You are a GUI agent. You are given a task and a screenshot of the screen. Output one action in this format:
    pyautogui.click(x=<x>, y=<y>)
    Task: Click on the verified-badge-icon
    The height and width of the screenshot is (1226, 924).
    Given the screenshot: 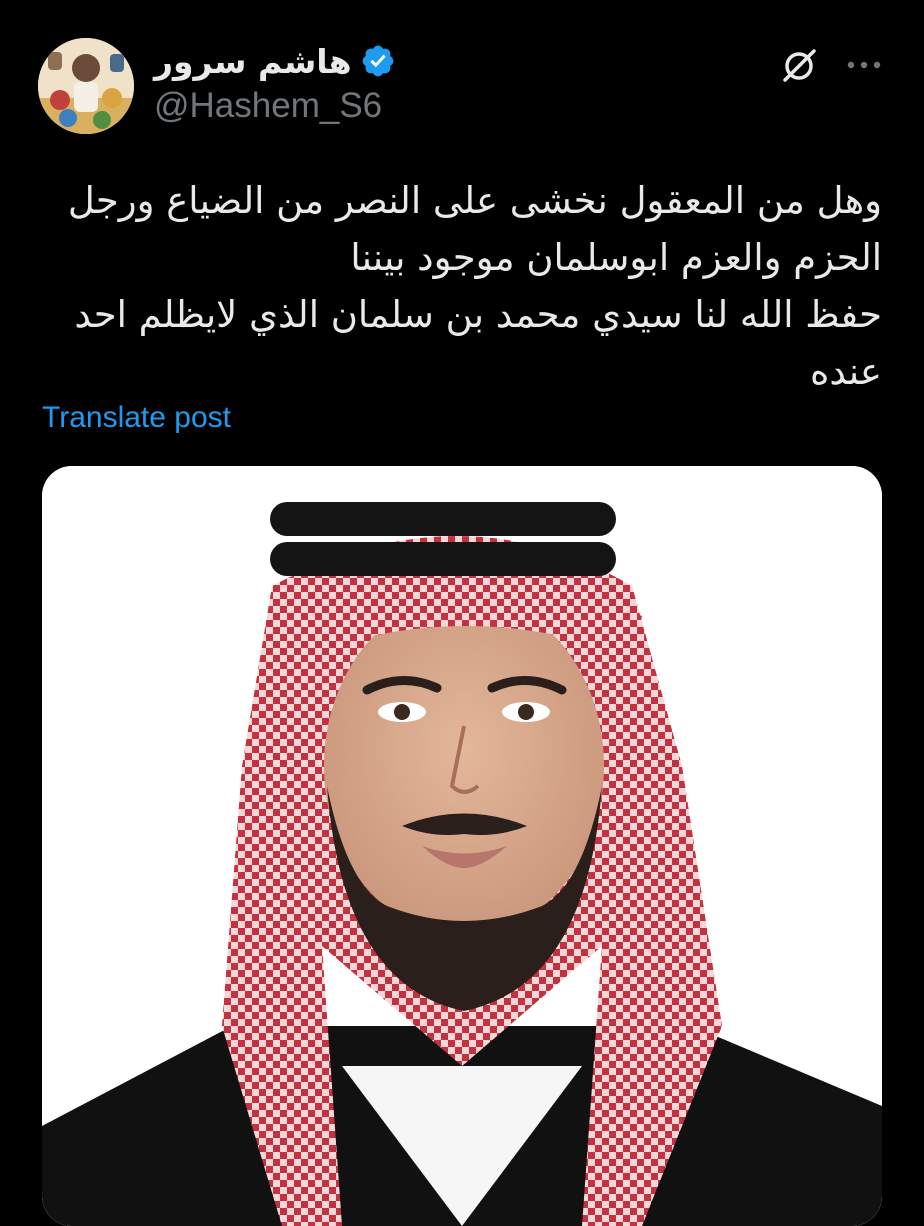 What is the action you would take?
    pyautogui.click(x=378, y=61)
    